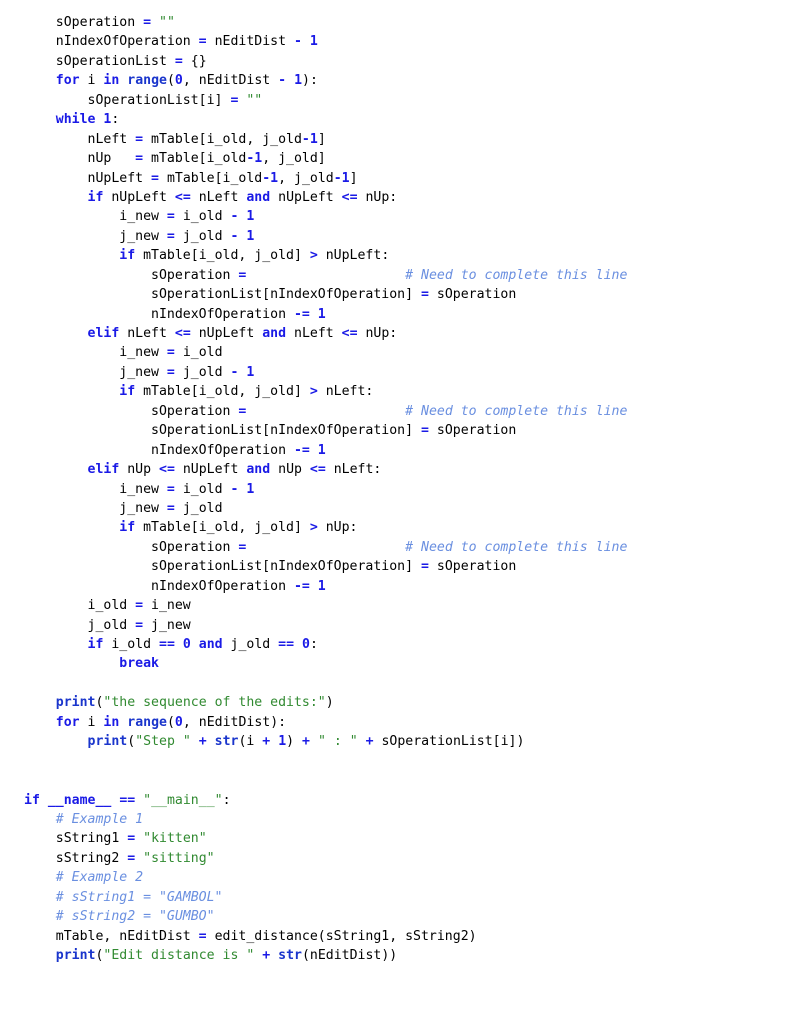 The image size is (791, 1024). I want to click on code-token-operator: <=, so click(182, 333).